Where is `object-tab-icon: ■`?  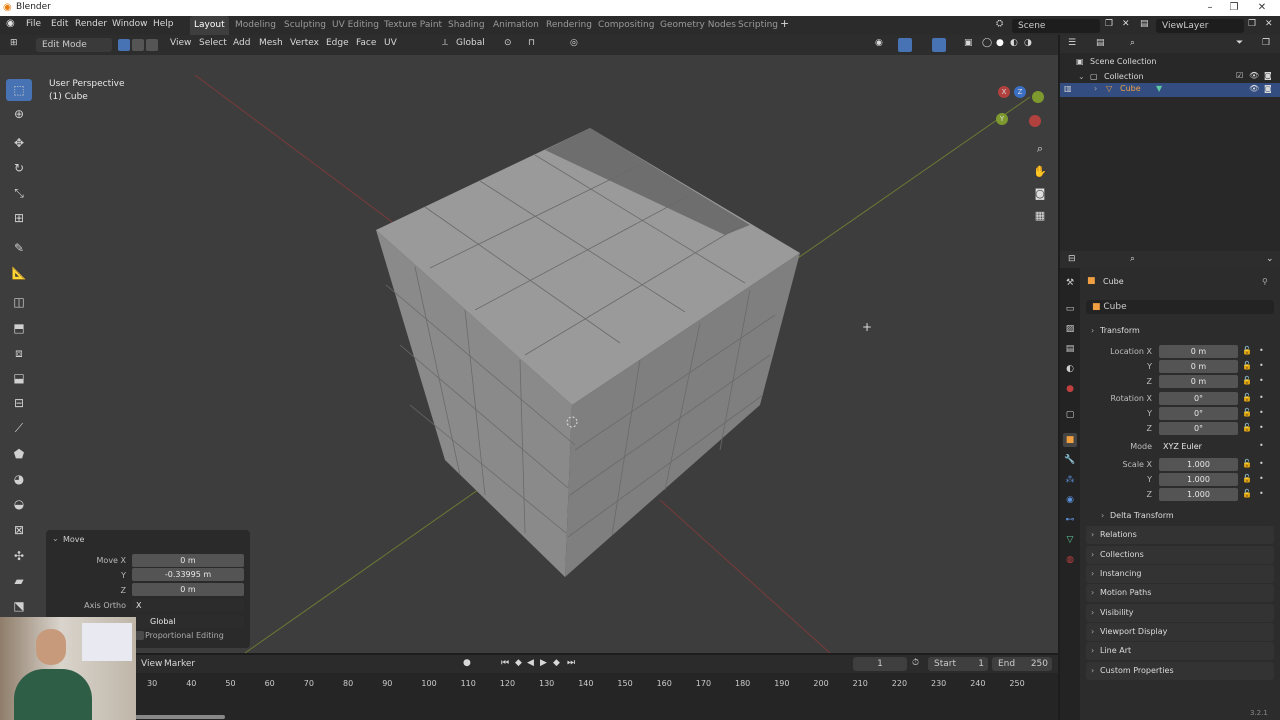
object-tab-icon: ■ is located at coordinates (1070, 440).